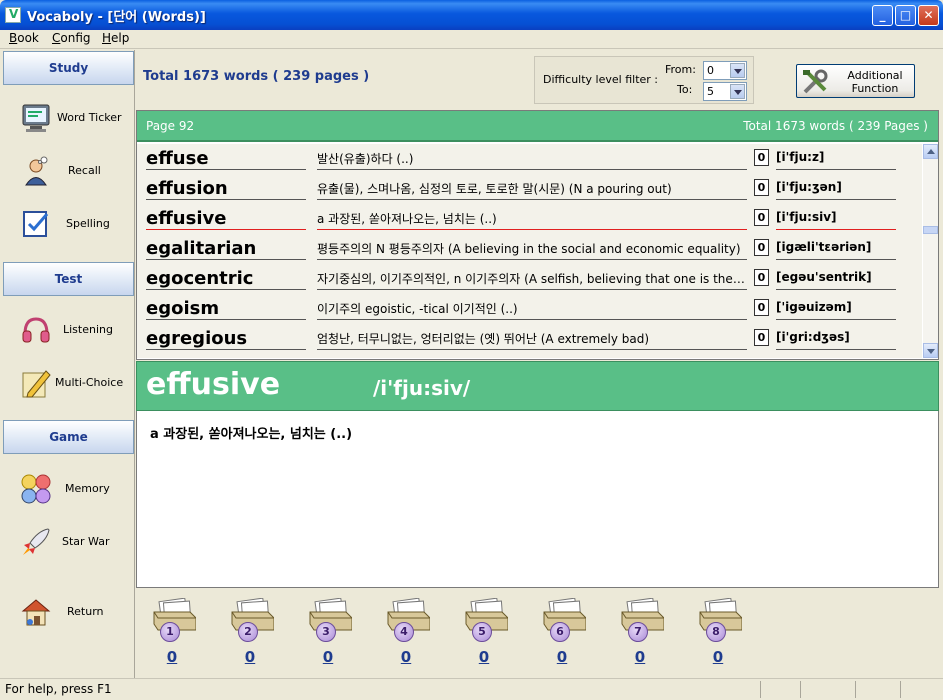  What do you see at coordinates (725, 70) in the screenshot?
I see `from-select: 0` at bounding box center [725, 70].